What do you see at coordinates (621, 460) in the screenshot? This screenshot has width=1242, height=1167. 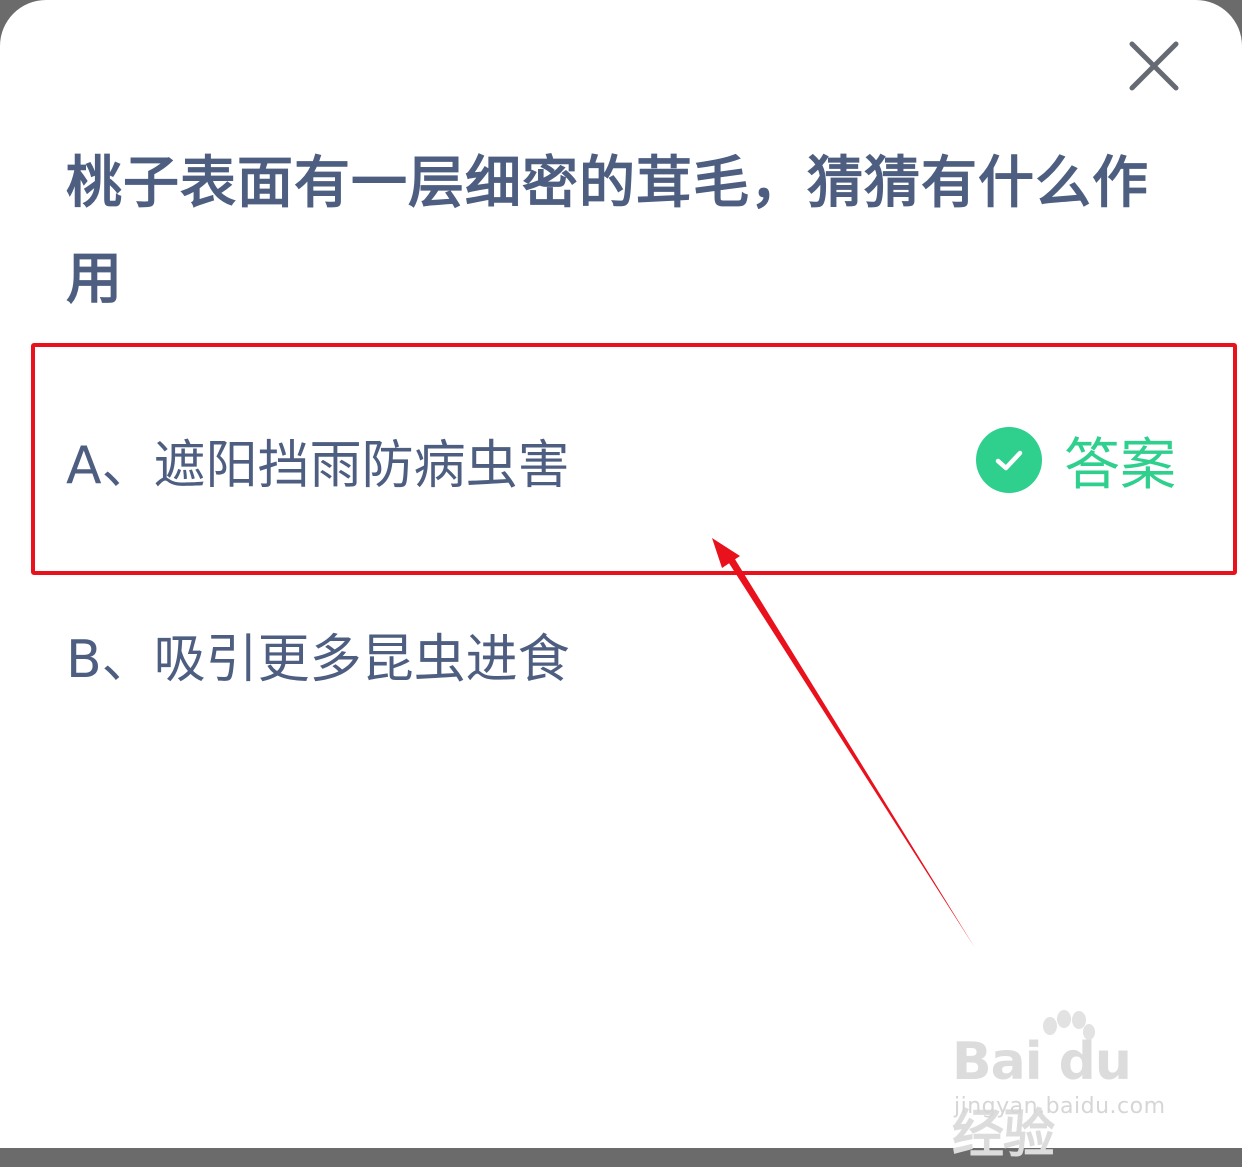 I see `option-a: A、遮阳挡雨防病虫害 答案` at bounding box center [621, 460].